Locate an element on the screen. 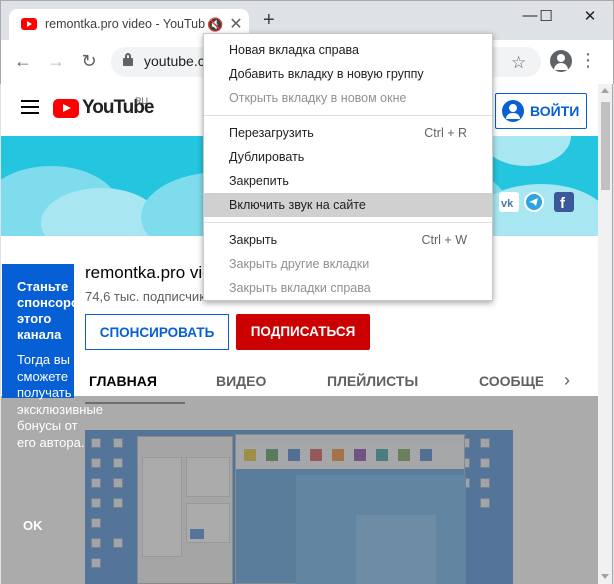  menu-item-label: Включить звук на сайте is located at coordinates (297, 205).